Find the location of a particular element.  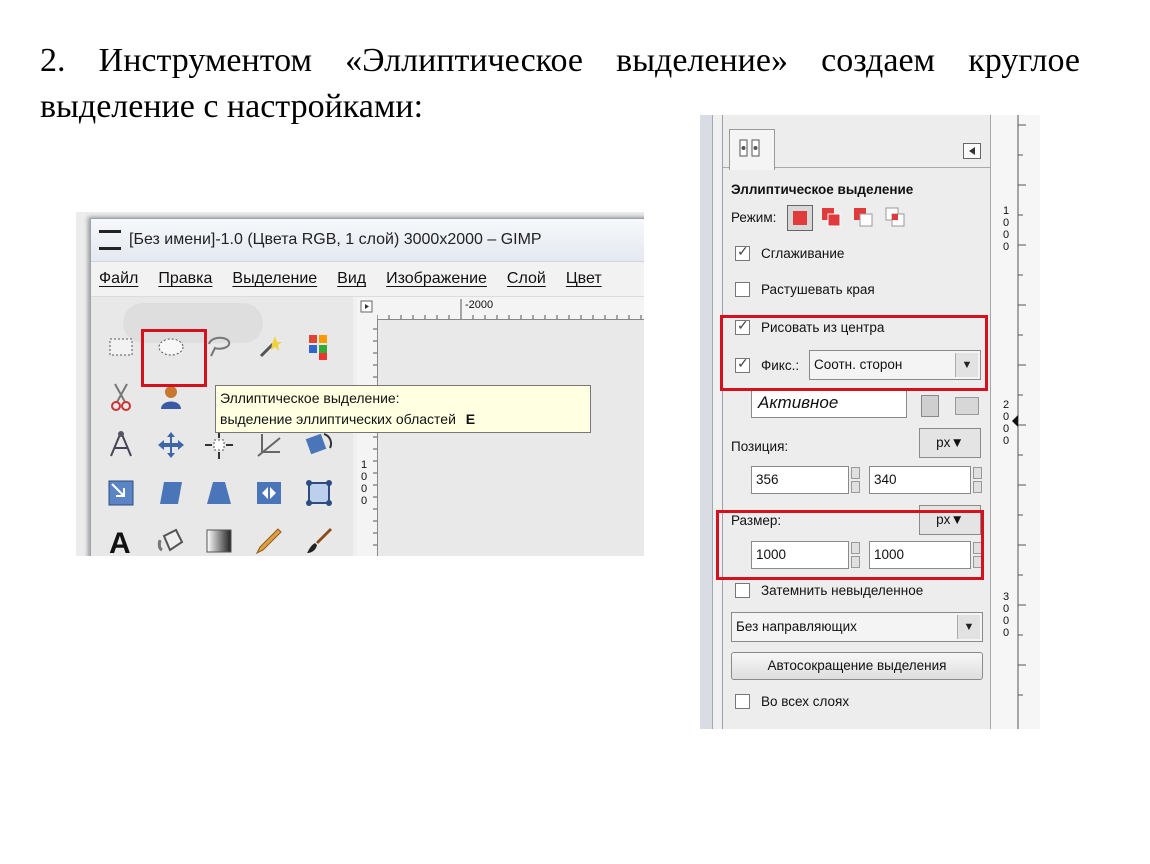

paths-icon is located at coordinates (121, 445).